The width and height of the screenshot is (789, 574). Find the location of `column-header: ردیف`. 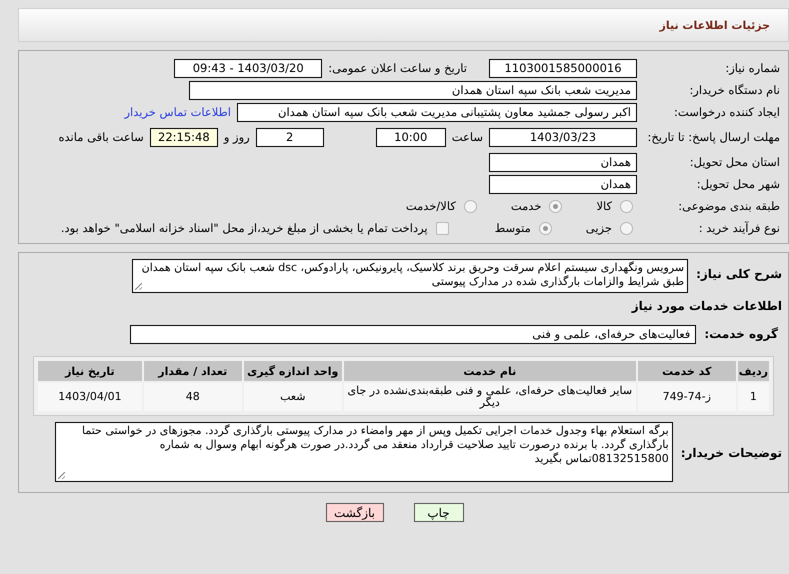

column-header: ردیف is located at coordinates (753, 371).